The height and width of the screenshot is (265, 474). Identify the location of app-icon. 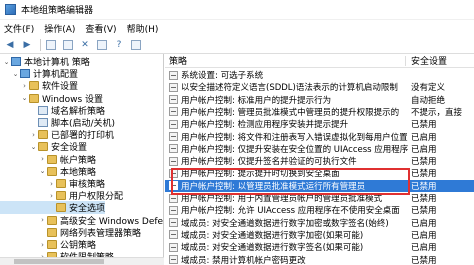
(10, 9).